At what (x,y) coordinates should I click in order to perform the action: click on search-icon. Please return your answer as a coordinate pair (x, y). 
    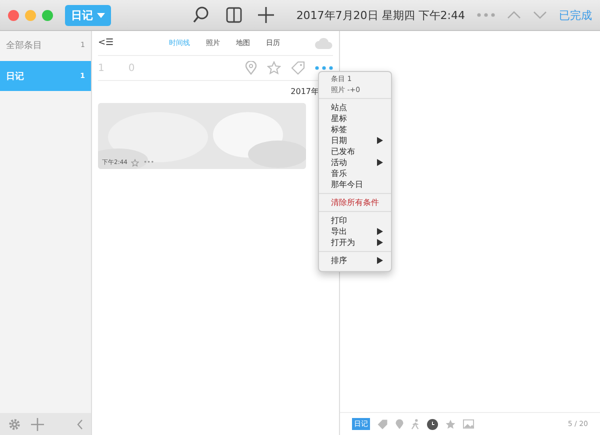
    Looking at the image, I should click on (201, 15).